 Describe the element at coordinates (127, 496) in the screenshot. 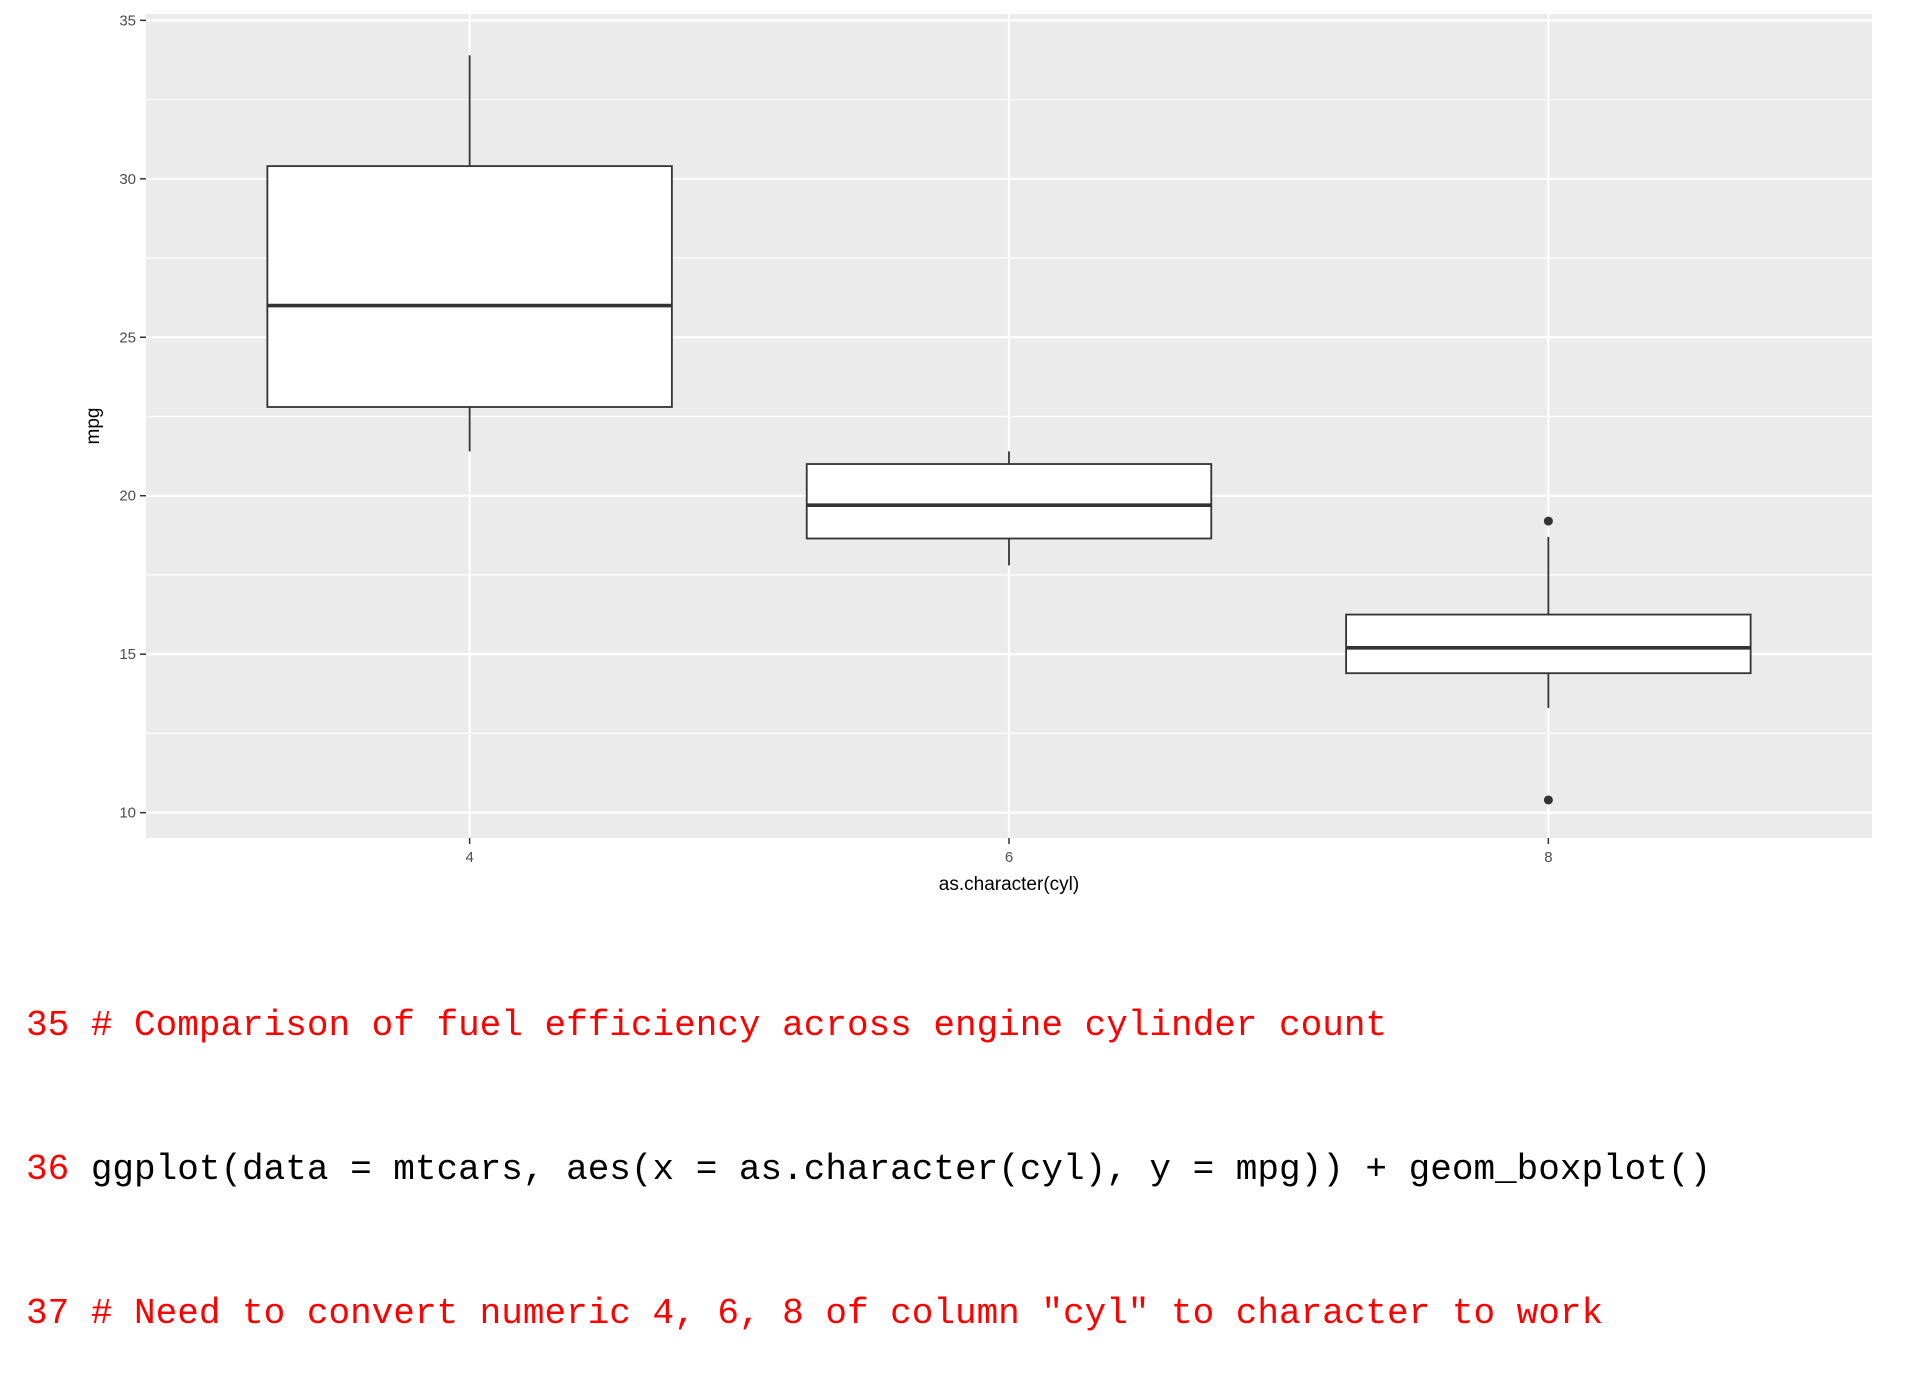

I see `y-tick-label: 20` at that location.